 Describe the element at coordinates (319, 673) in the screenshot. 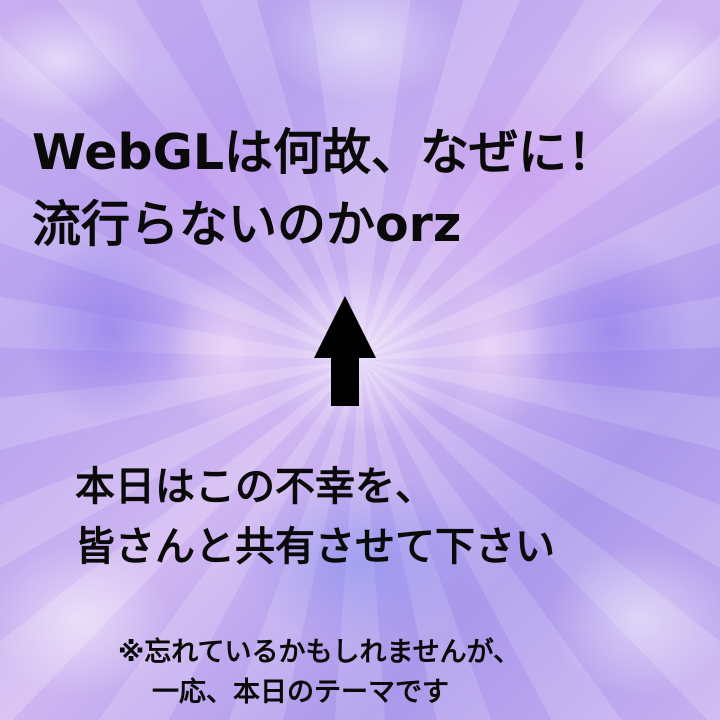

I see `footnote: ※忘れているかもしれませんが、 一応、本日のテーマです` at that location.